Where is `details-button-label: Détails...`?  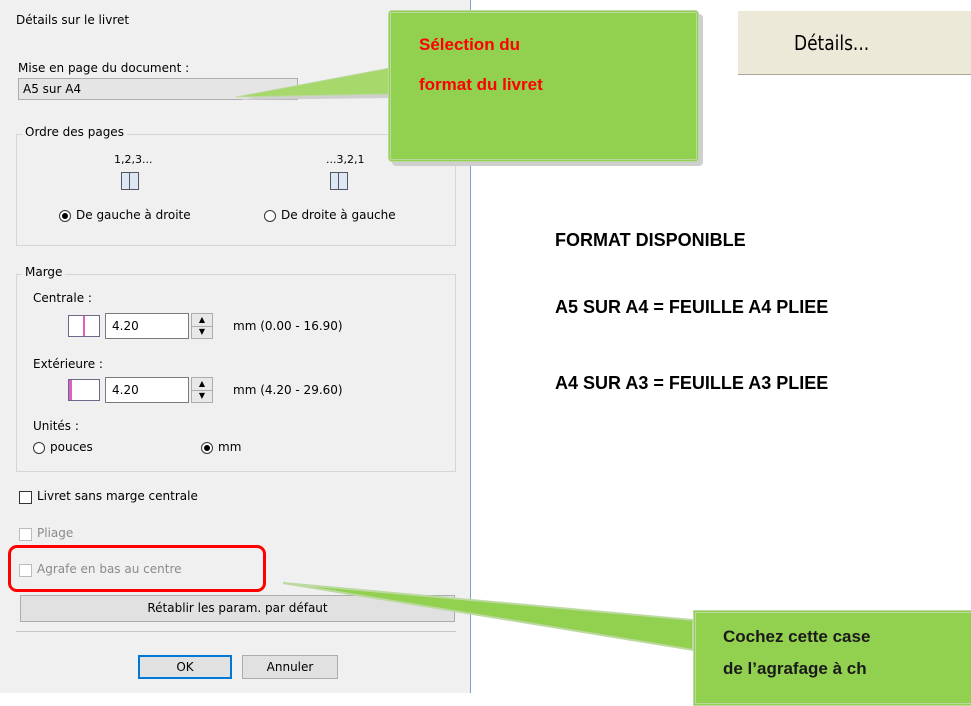
details-button-label: Détails... is located at coordinates (832, 43).